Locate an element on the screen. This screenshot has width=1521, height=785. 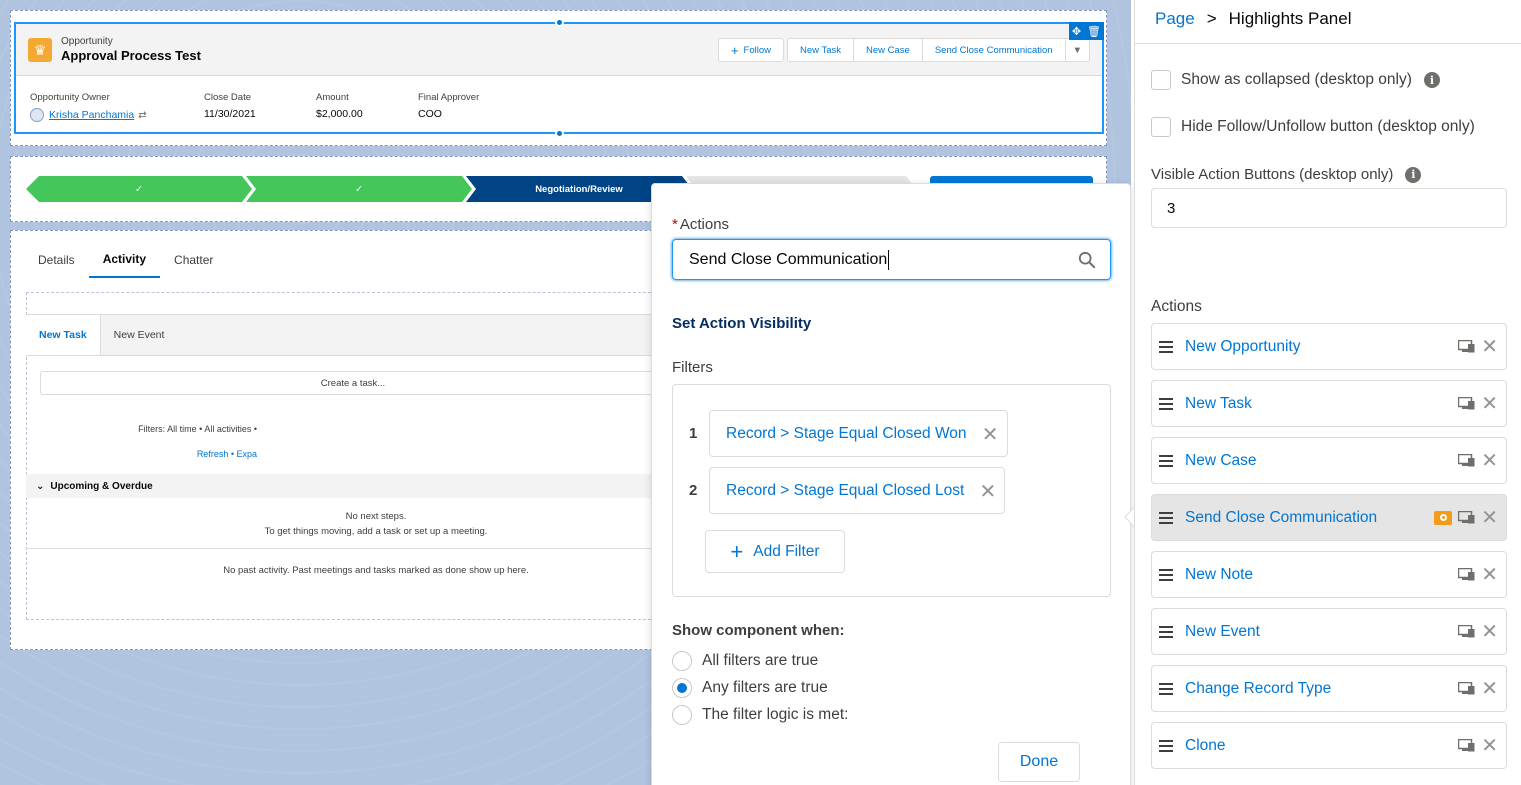
device-icon is located at coordinates (1466, 517).